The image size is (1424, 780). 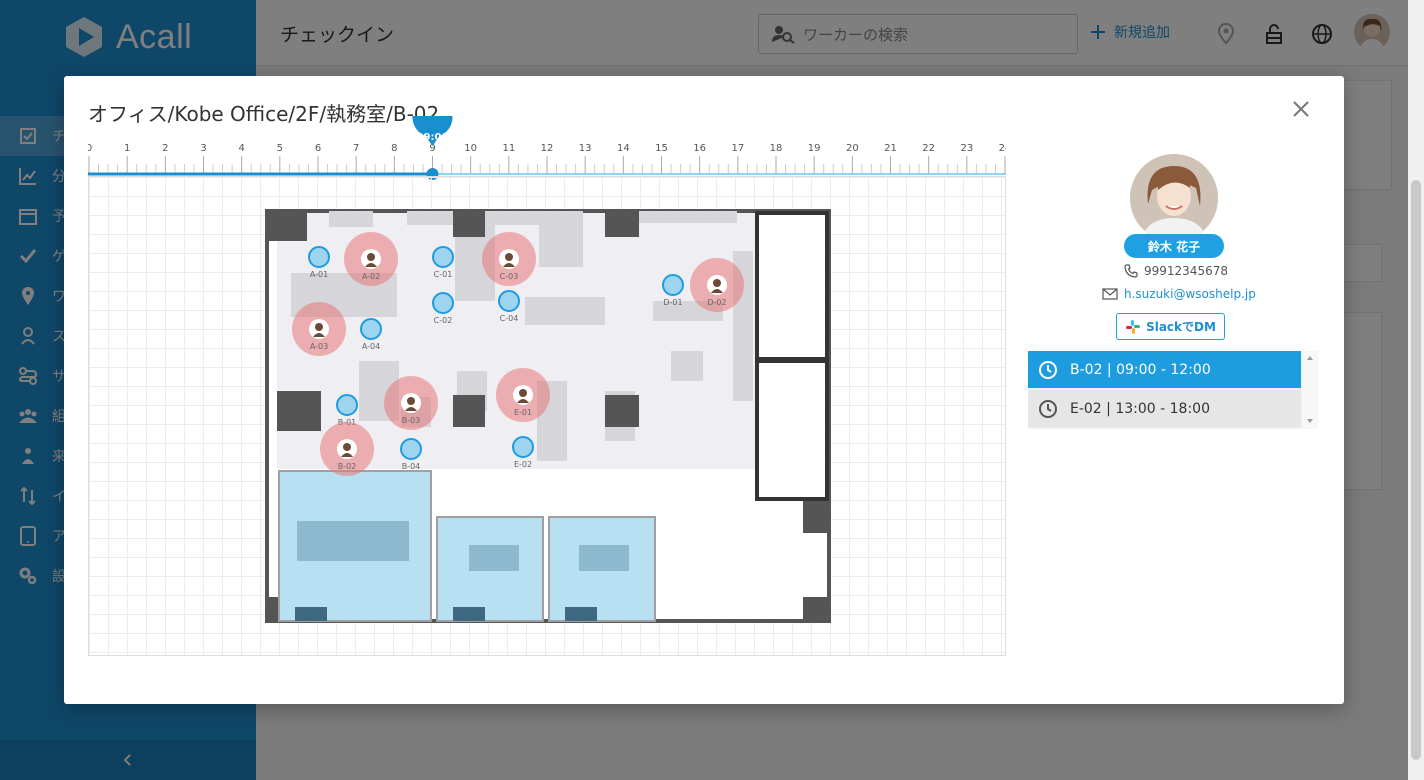 I want to click on hour-tick-label: 18, so click(x=776, y=148).